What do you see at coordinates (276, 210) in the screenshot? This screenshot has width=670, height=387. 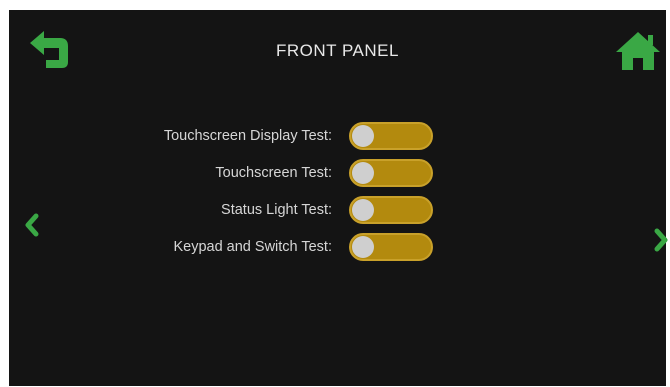 I see `test-label: Status Light Test:` at bounding box center [276, 210].